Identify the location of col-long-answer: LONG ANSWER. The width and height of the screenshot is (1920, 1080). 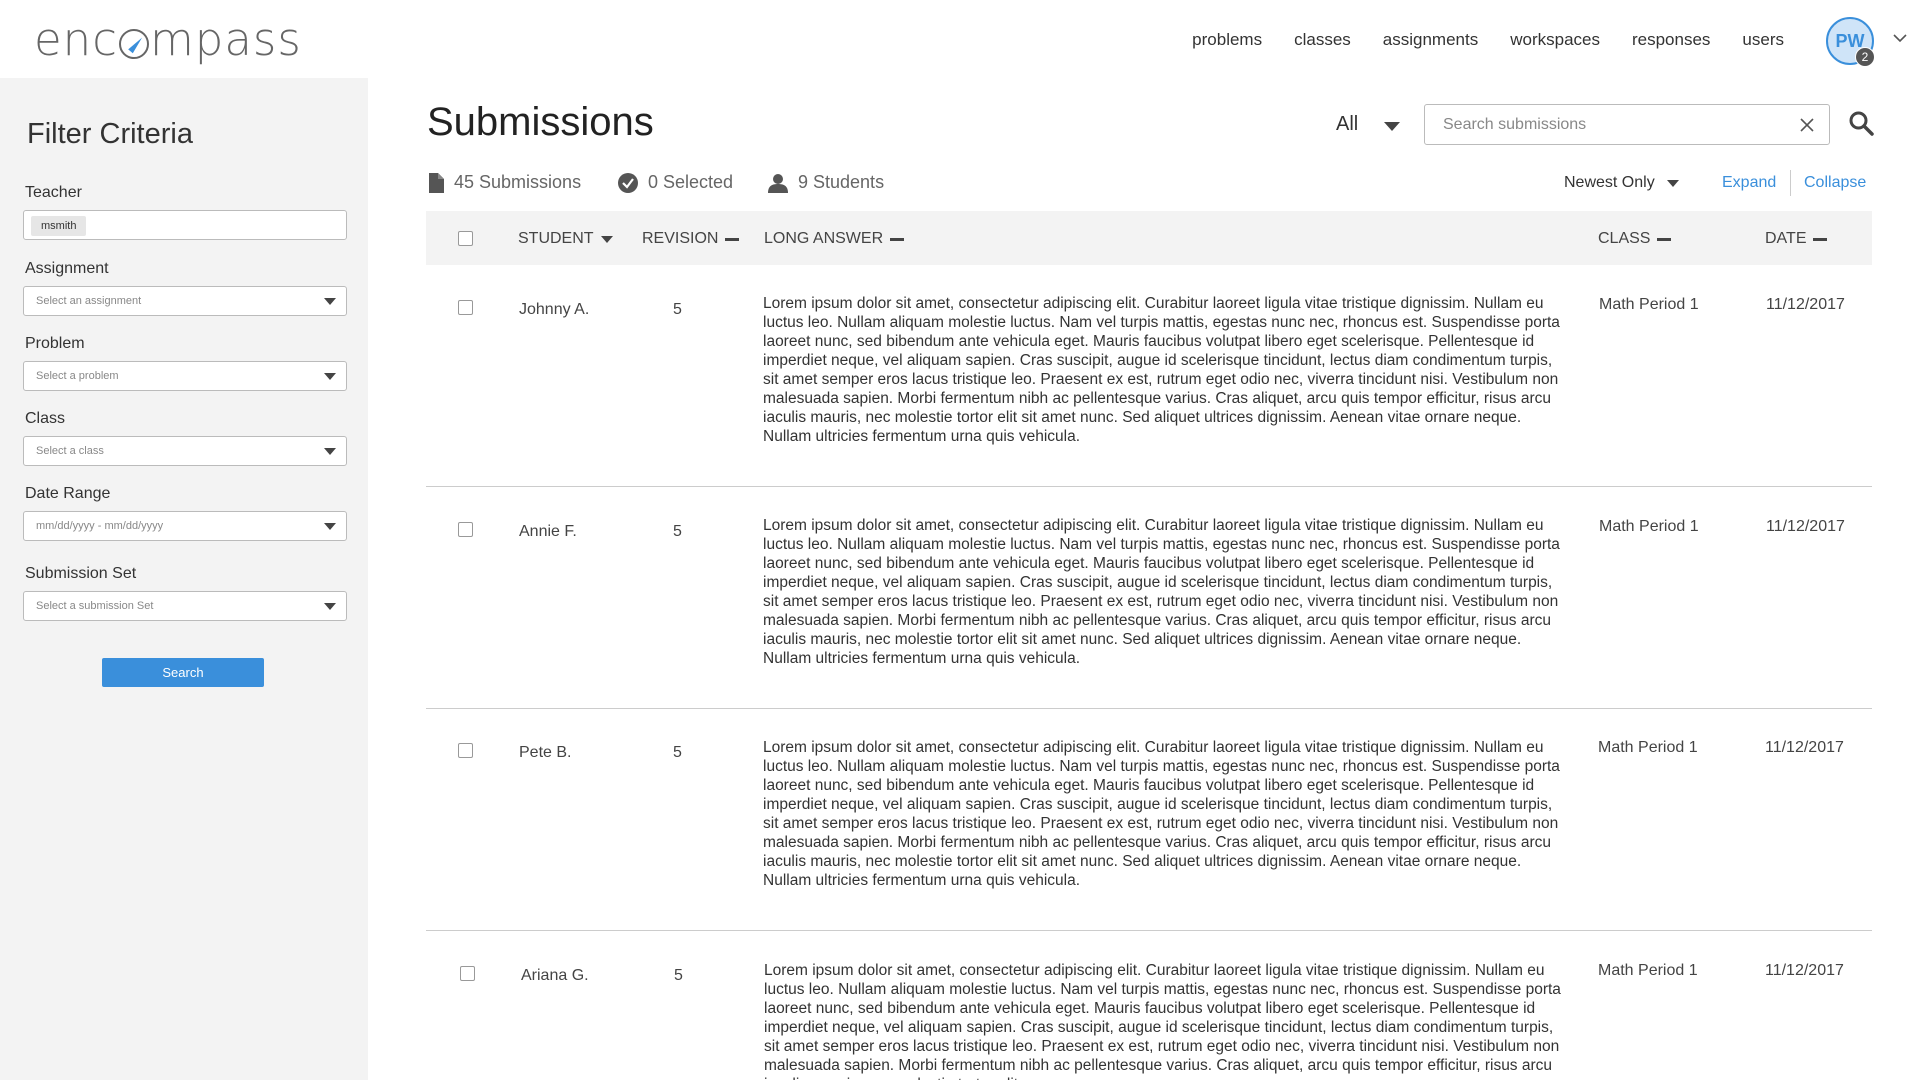
(834, 239).